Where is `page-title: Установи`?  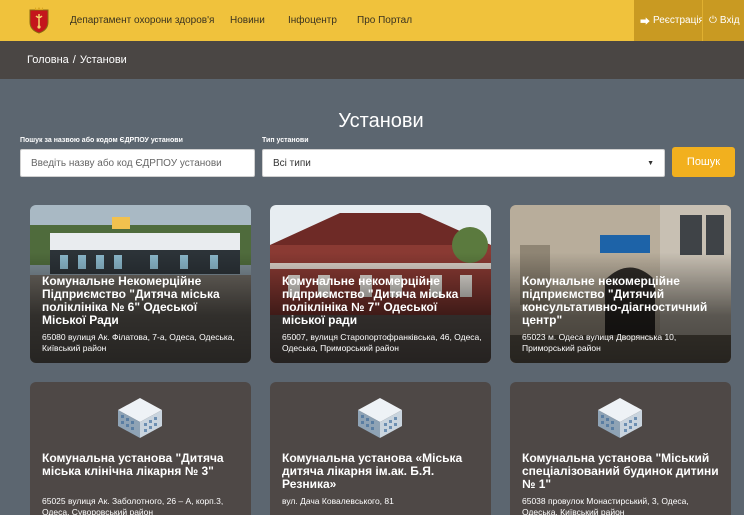
page-title: Установи is located at coordinates (381, 121).